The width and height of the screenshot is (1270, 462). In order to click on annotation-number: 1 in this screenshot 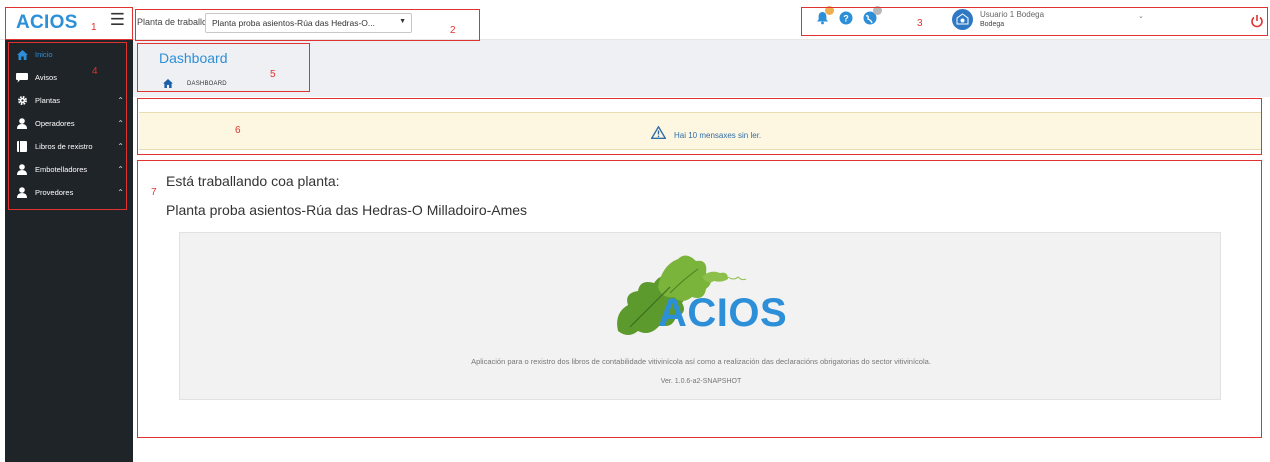, I will do `click(94, 27)`.